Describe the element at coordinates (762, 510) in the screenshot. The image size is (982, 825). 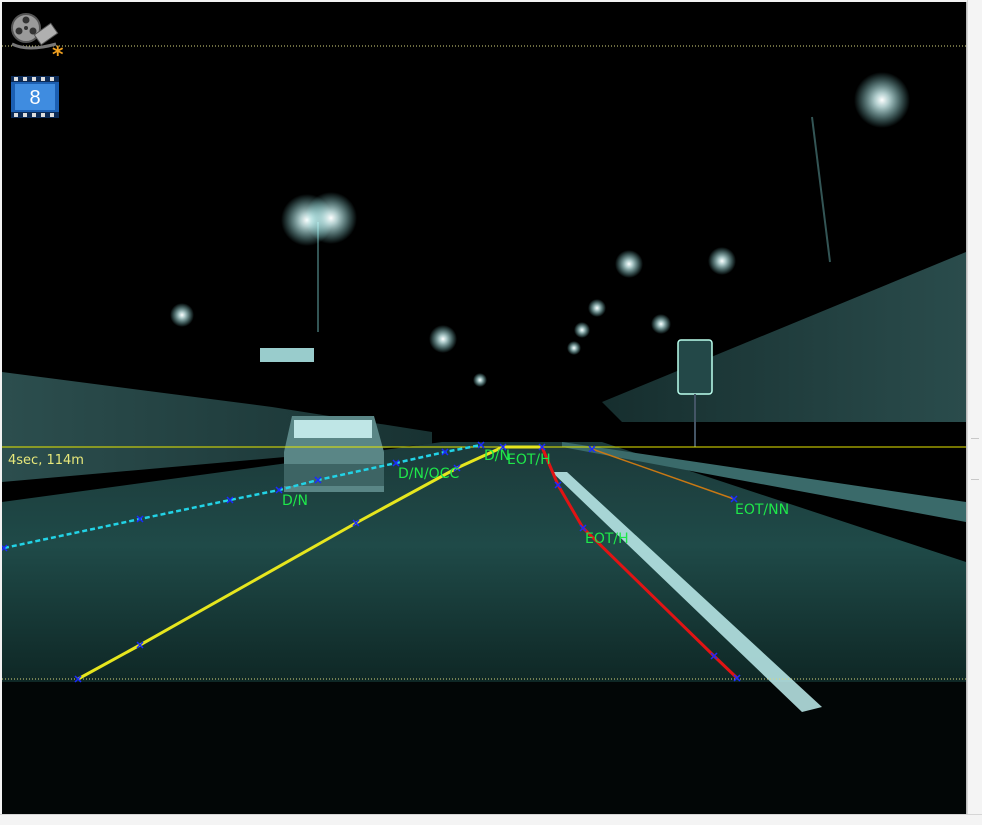
I see `lane-label-eot-nn: EOT/NN` at that location.